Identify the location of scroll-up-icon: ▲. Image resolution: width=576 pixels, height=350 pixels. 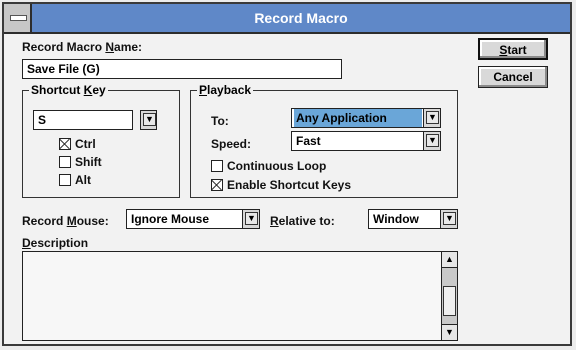
(449, 260).